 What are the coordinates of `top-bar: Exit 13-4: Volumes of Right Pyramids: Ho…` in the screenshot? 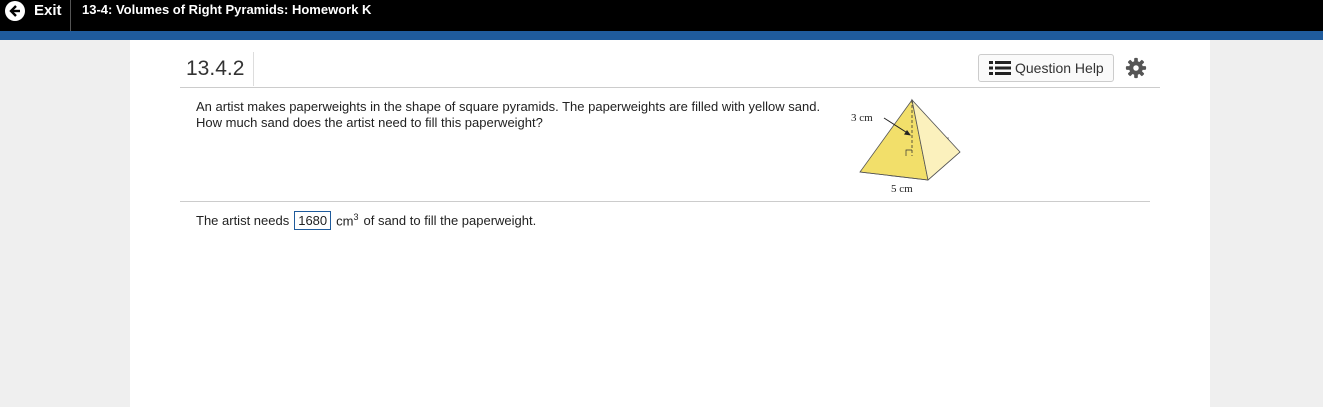 It's located at (661, 15).